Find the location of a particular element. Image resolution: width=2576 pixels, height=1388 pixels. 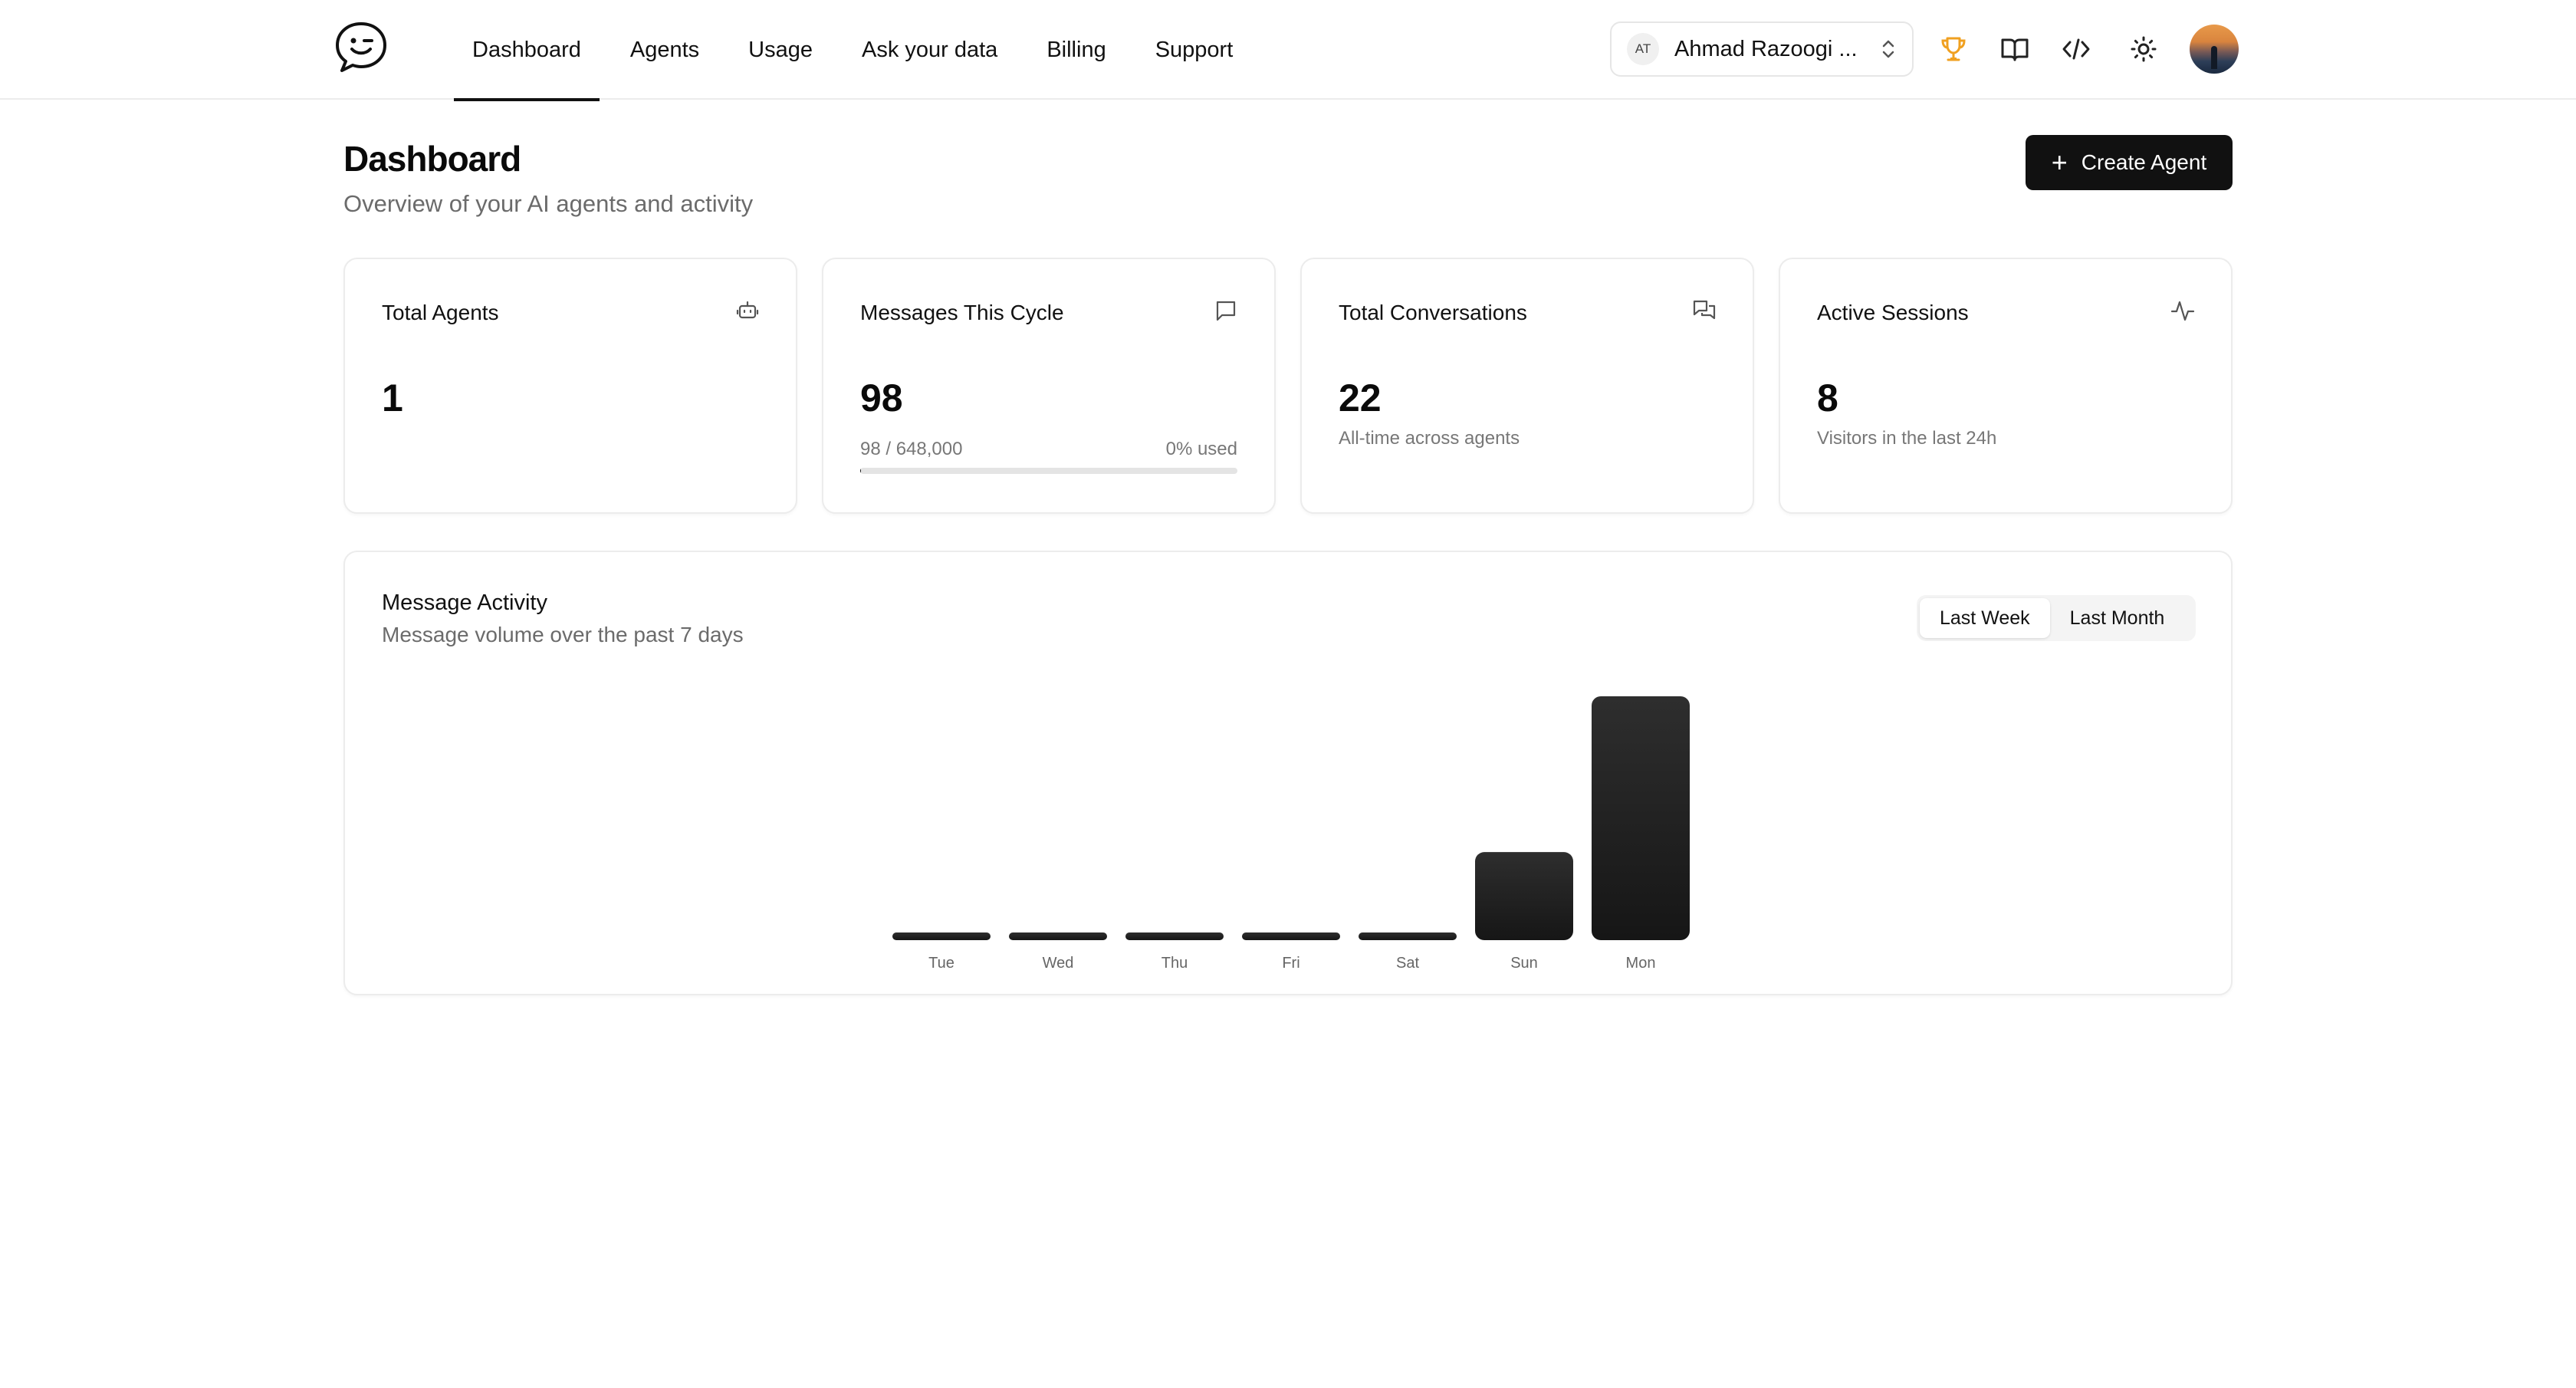

docs-button is located at coordinates (2015, 49).